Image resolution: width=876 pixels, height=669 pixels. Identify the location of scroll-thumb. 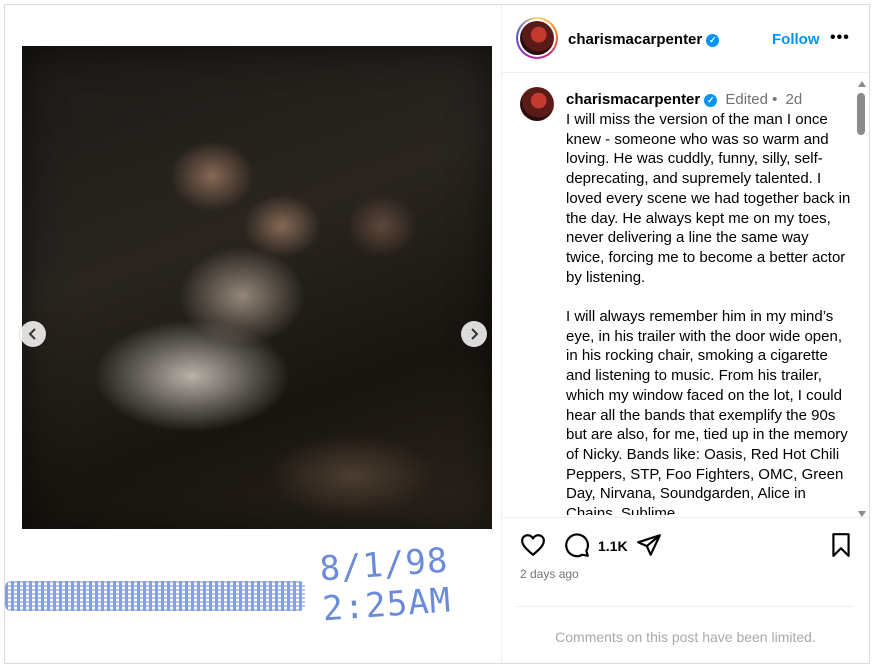
(861, 114).